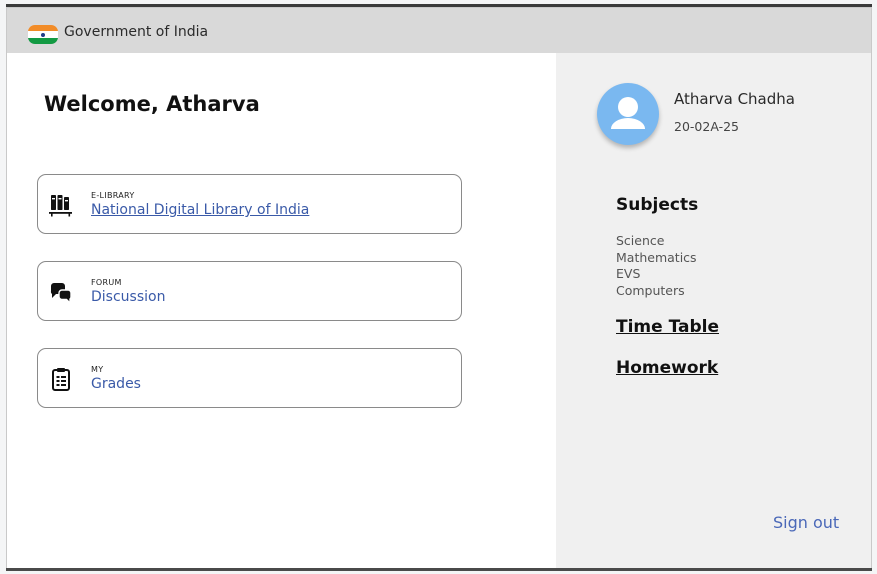 This screenshot has height=574, width=877. What do you see at coordinates (106, 282) in the screenshot?
I see `card-tag: FORUM` at bounding box center [106, 282].